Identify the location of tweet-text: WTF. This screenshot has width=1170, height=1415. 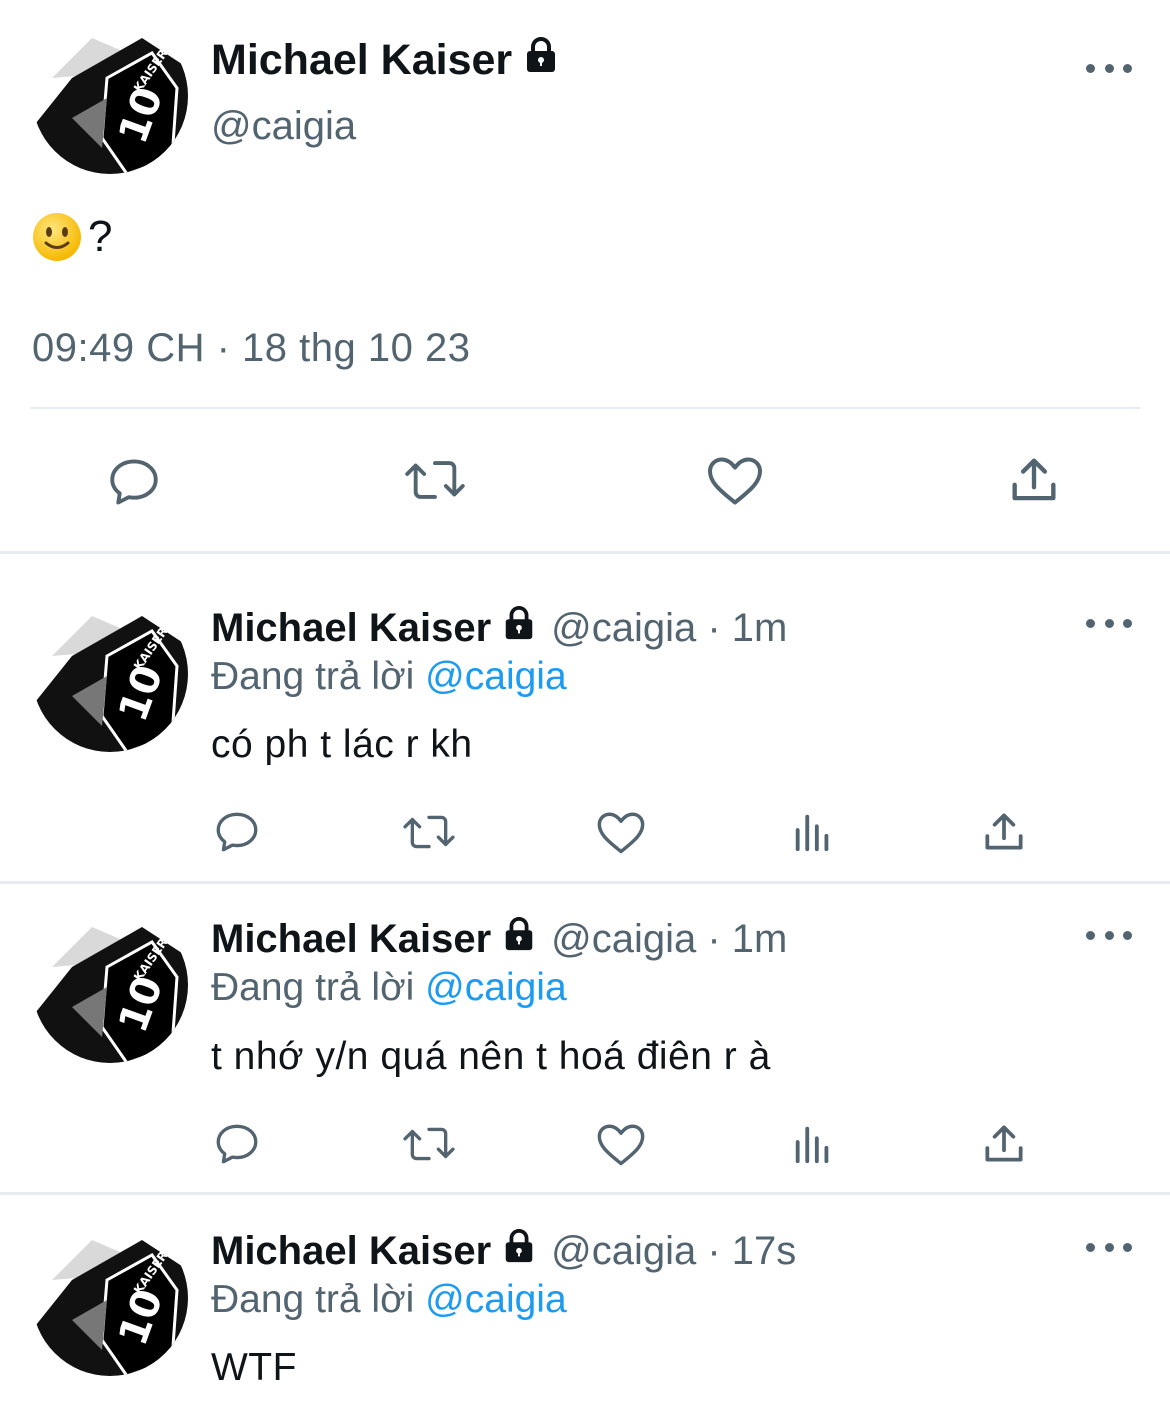
(254, 1367).